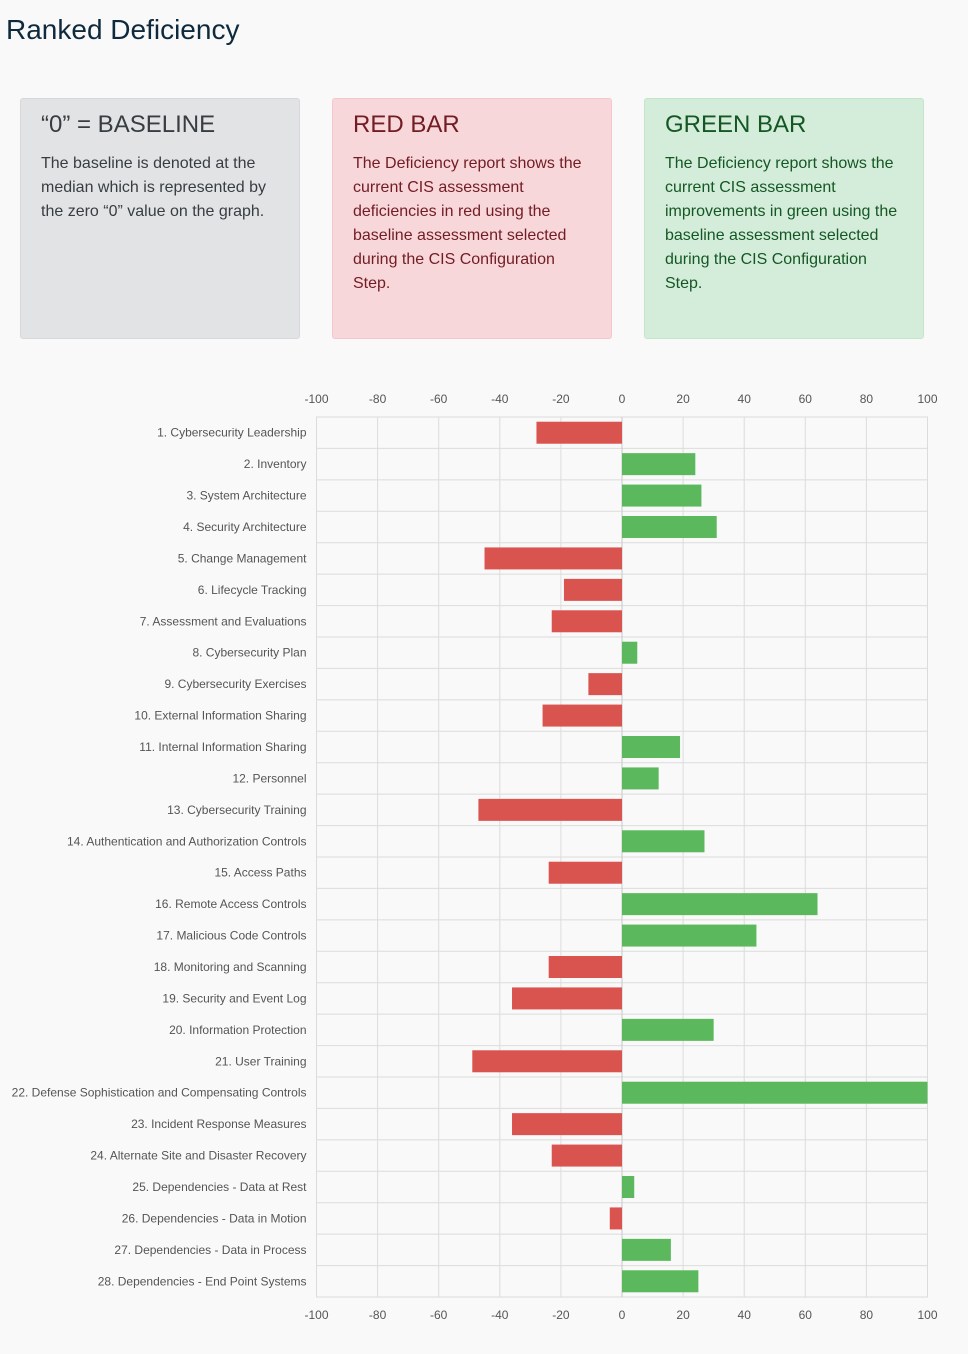  What do you see at coordinates (223, 621) in the screenshot?
I see `category-label: 7. Assessment and Evaluations` at bounding box center [223, 621].